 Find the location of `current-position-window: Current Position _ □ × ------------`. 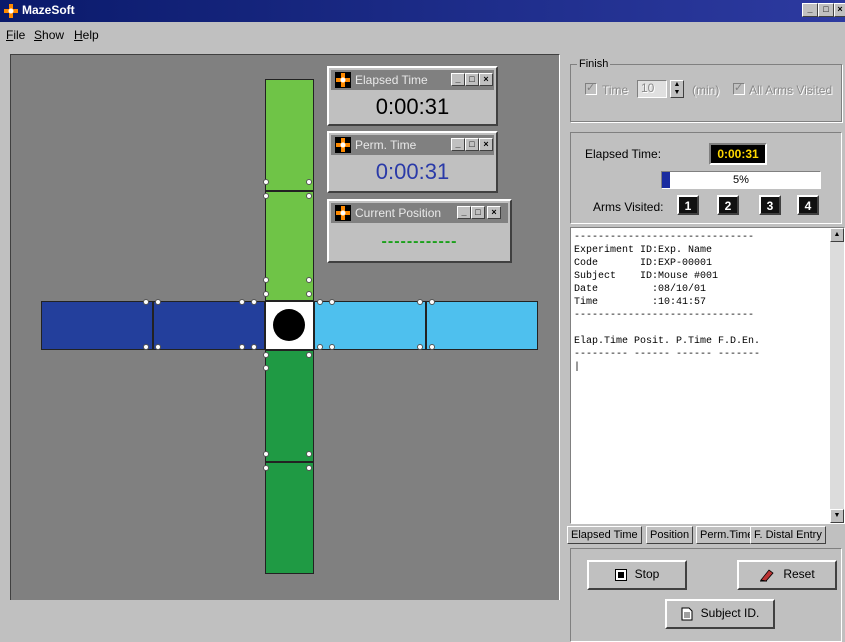

current-position-window: Current Position _ □ × ------------ is located at coordinates (419, 231).